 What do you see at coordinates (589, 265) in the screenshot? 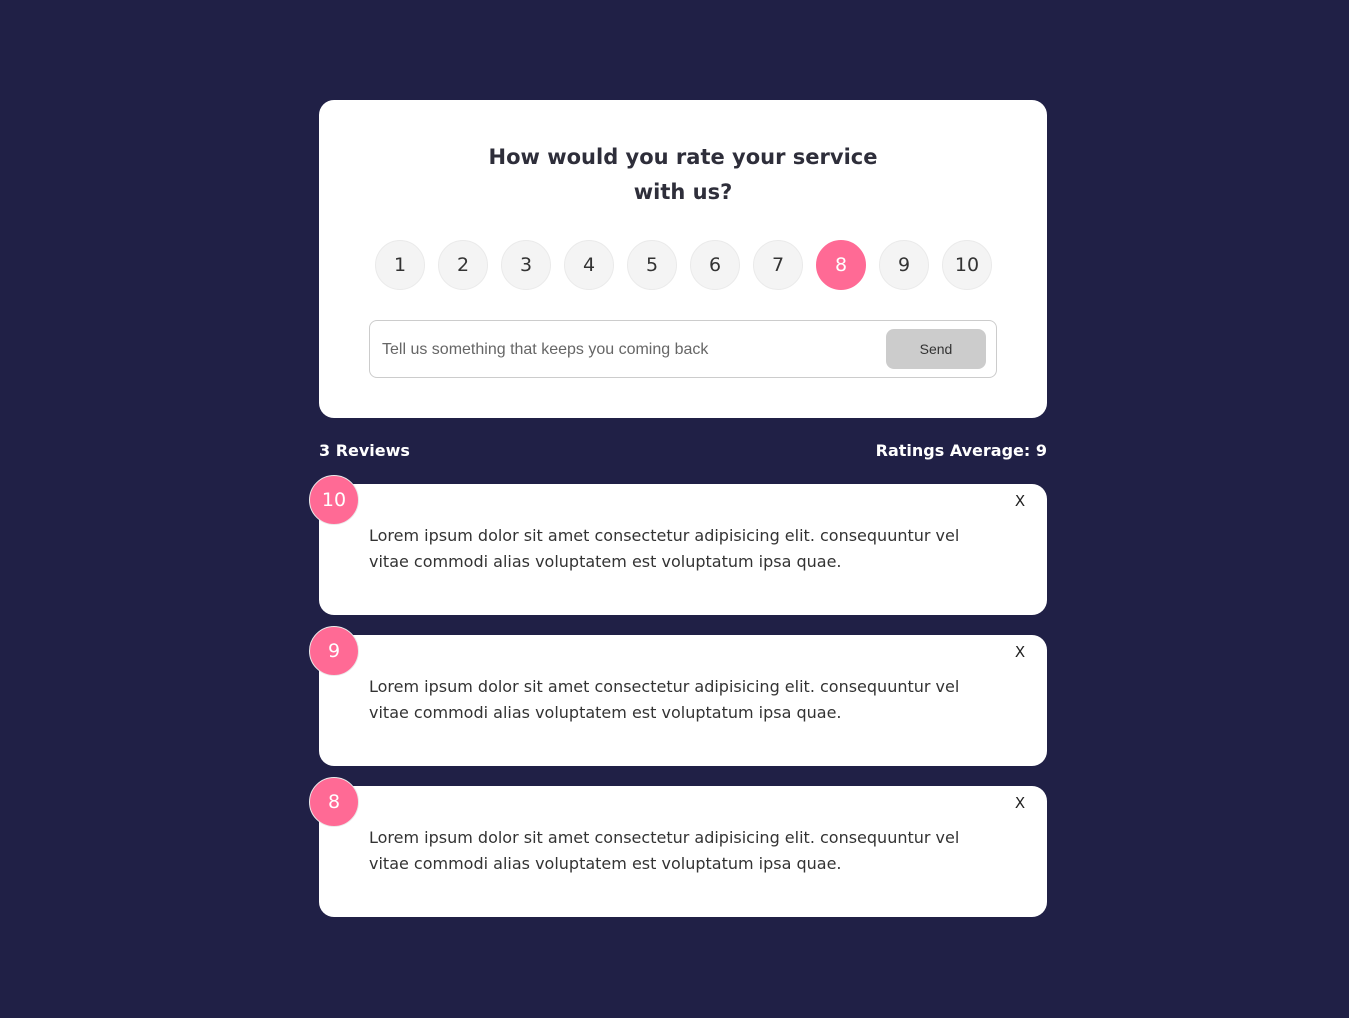
I see `rating-option-4: 4` at bounding box center [589, 265].